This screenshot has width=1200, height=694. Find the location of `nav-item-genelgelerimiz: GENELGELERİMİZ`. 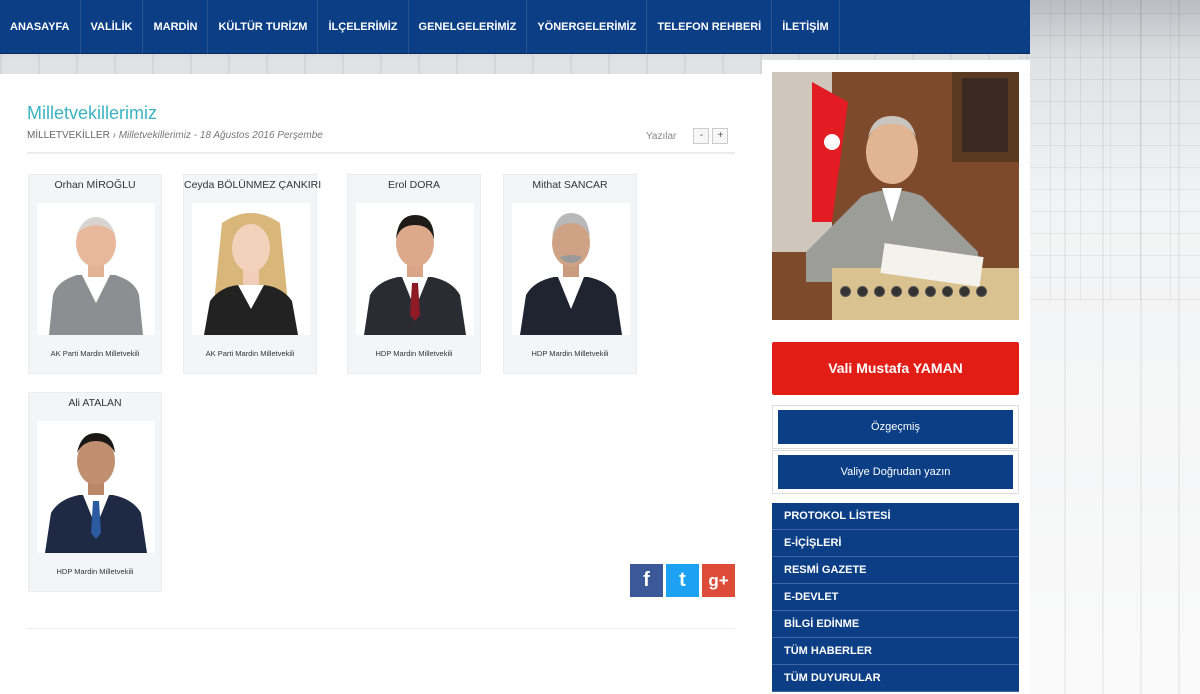

nav-item-genelgelerimiz: GENELGELERİMİZ is located at coordinates (468, 27).